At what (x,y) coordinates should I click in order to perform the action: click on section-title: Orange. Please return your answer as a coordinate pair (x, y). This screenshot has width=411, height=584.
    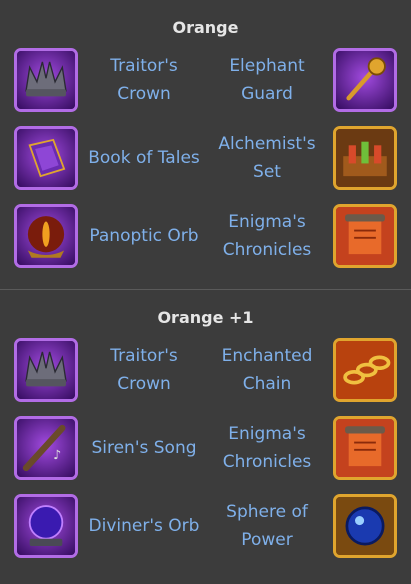
    Looking at the image, I should click on (205, 27).